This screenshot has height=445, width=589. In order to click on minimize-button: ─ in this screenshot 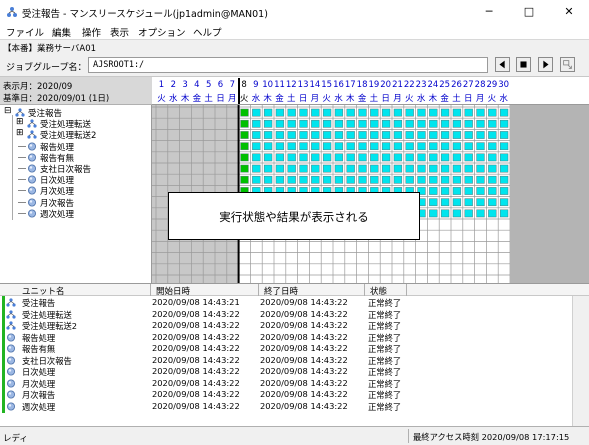, I will do `click(489, 12)`.